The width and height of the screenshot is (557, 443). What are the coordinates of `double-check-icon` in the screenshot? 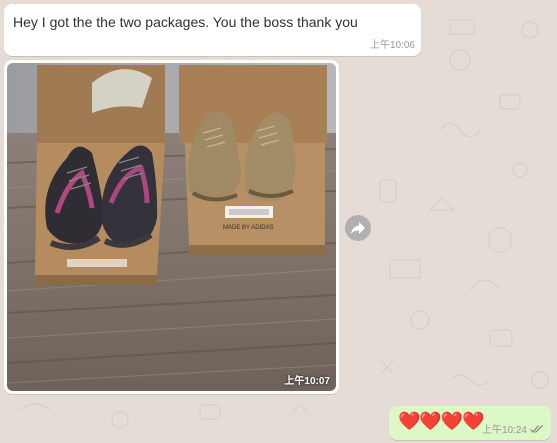 It's located at (536, 428).